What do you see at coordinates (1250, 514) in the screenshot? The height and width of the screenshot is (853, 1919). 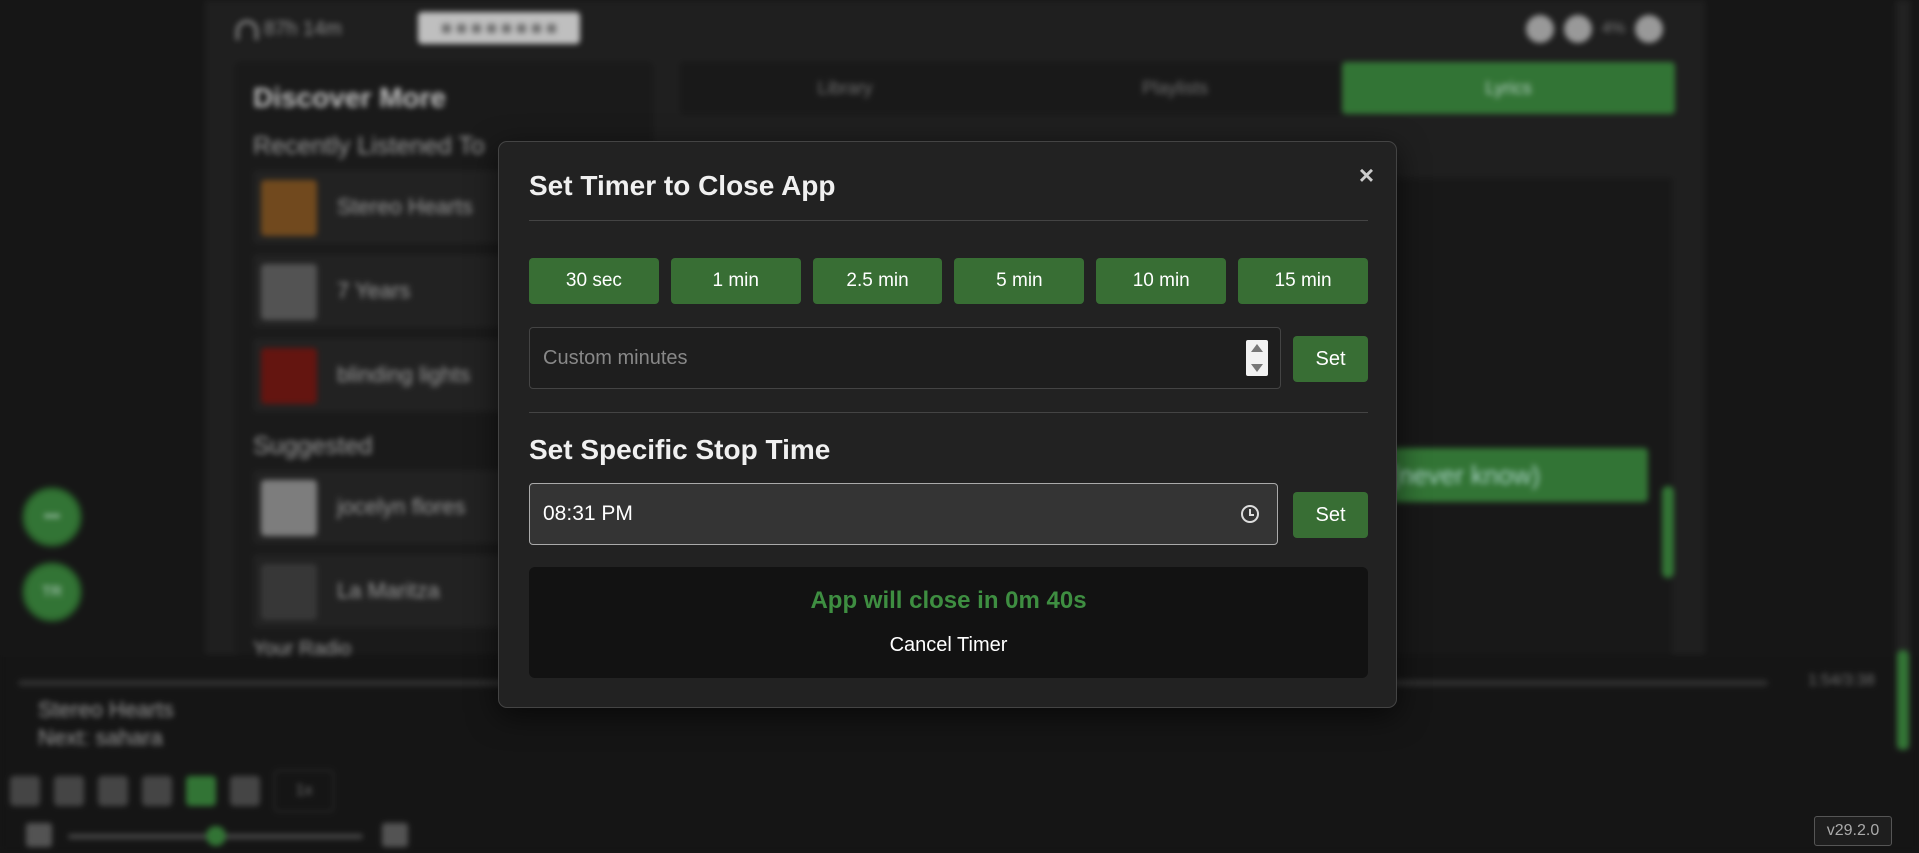 I see `clock-icon` at bounding box center [1250, 514].